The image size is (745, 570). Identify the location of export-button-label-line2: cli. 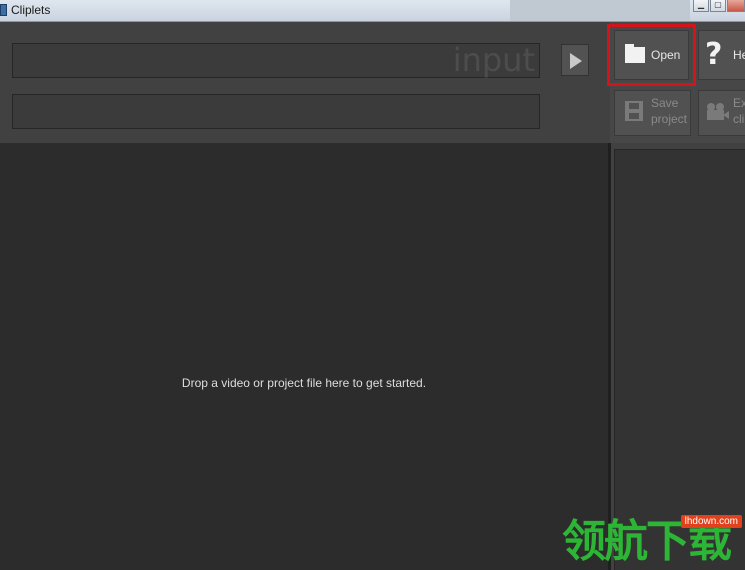
(739, 119).